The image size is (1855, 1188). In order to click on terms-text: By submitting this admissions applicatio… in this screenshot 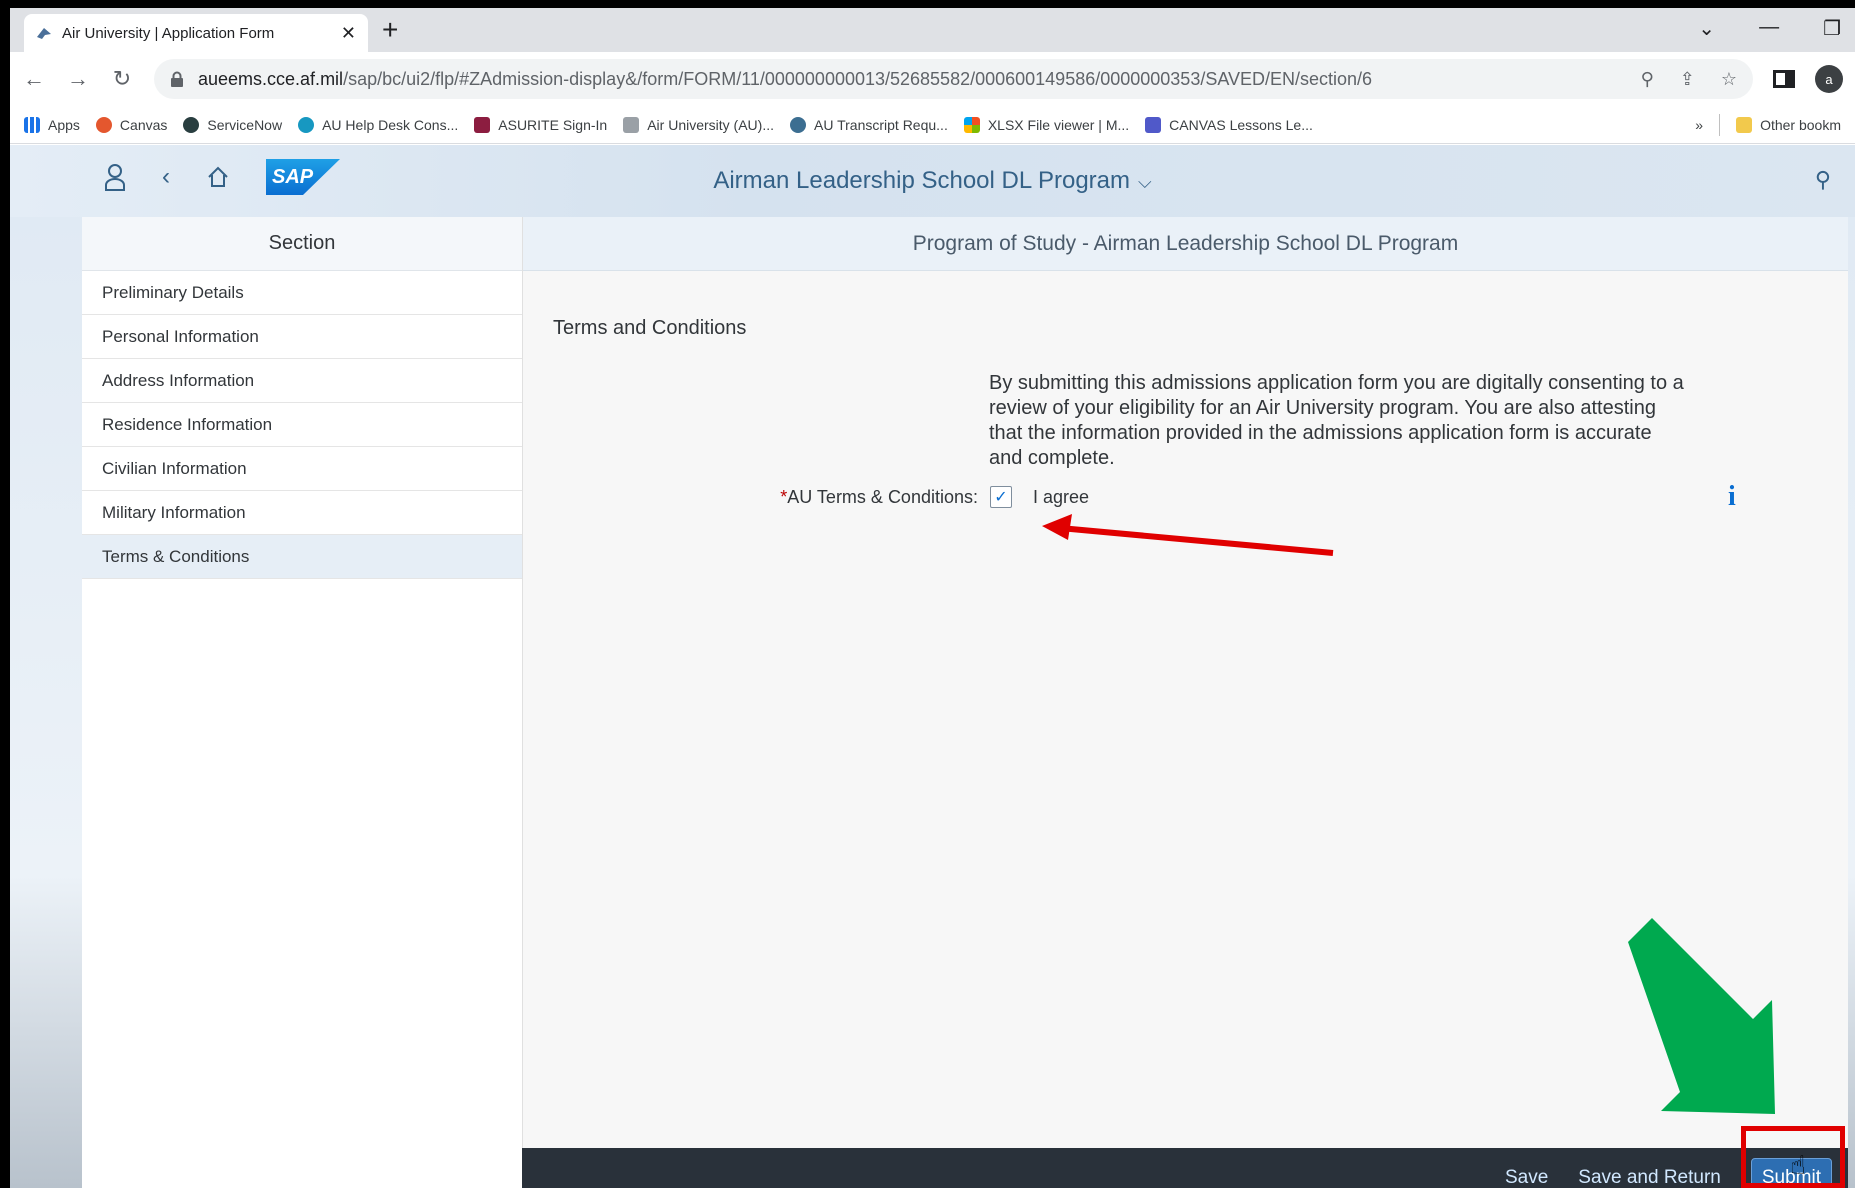, I will do `click(1336, 420)`.